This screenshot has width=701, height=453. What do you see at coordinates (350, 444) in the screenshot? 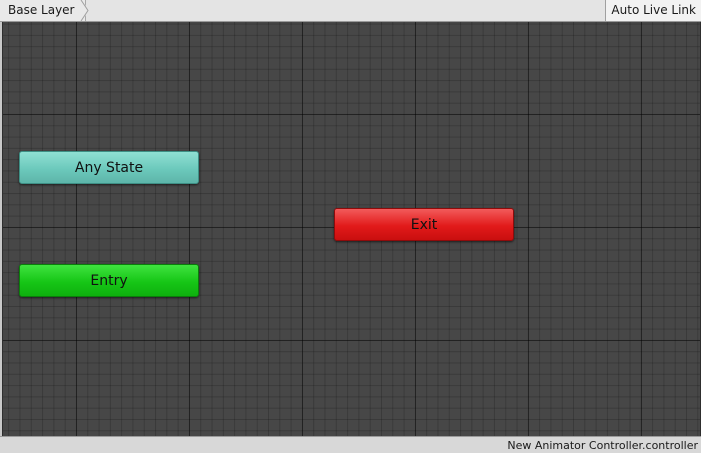
I see `status-bar: New Animator Controller.controller` at bounding box center [350, 444].